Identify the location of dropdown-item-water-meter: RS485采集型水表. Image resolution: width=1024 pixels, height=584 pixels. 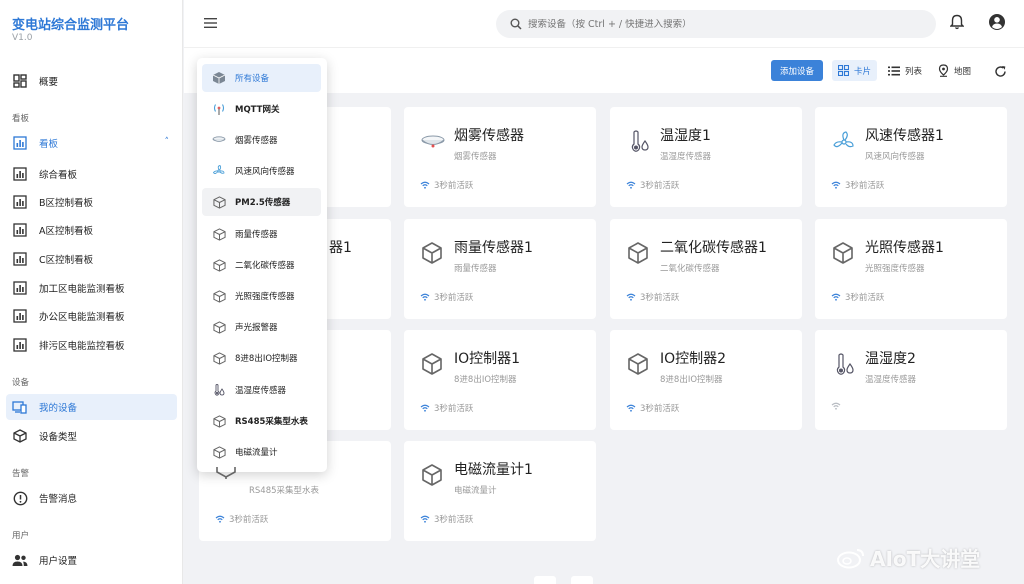
(261, 421).